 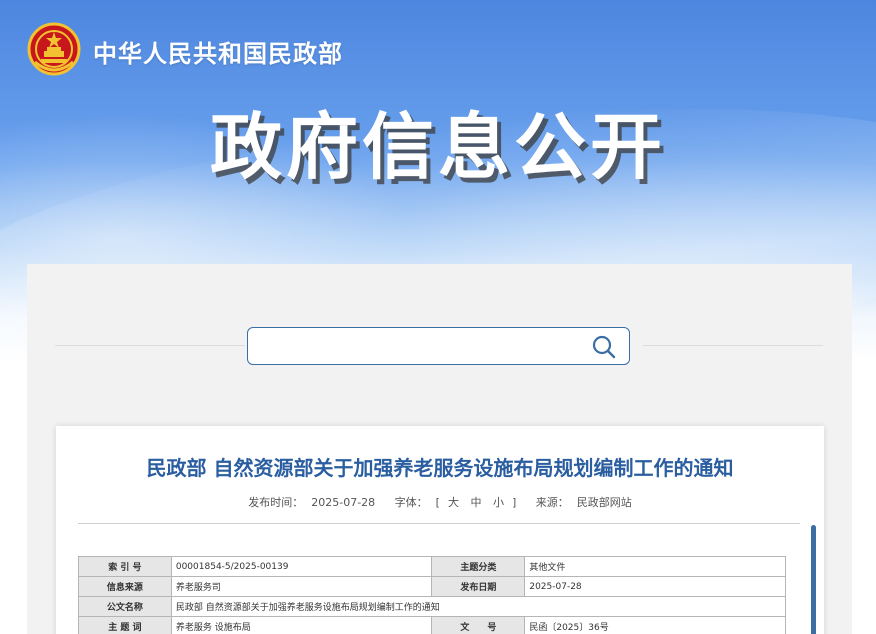 I want to click on publish-date: 2025-07-28, so click(x=343, y=502).